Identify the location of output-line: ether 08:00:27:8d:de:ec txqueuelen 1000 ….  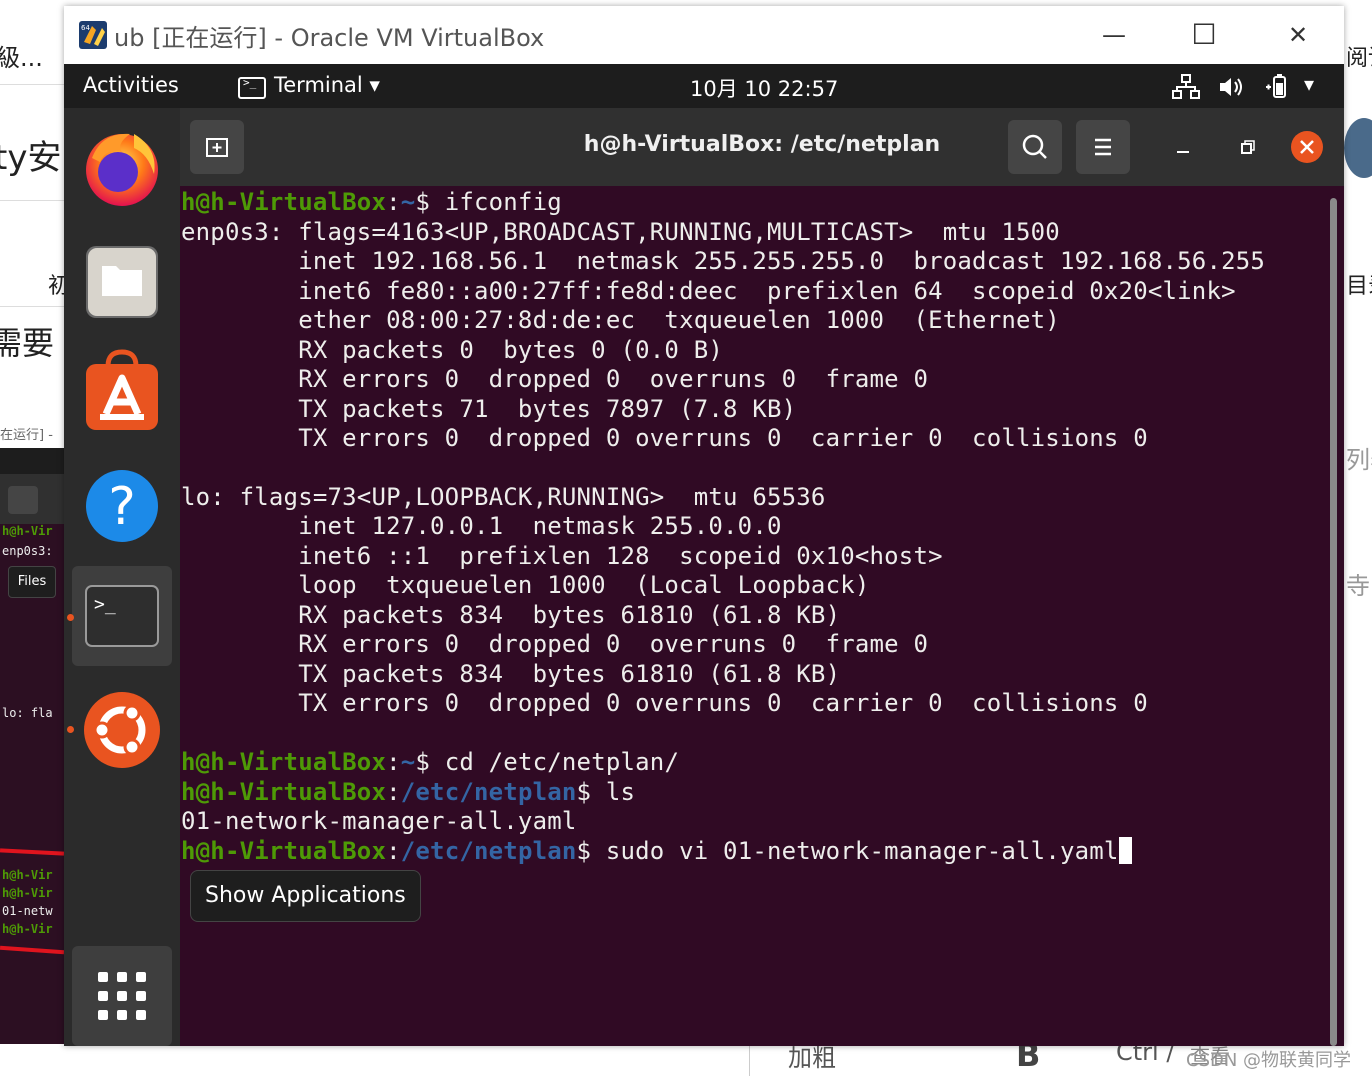
(620, 320).